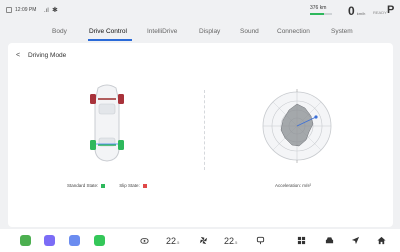 The width and height of the screenshot is (400, 252). I want to click on slip-state-label: Slip State:, so click(129, 185).